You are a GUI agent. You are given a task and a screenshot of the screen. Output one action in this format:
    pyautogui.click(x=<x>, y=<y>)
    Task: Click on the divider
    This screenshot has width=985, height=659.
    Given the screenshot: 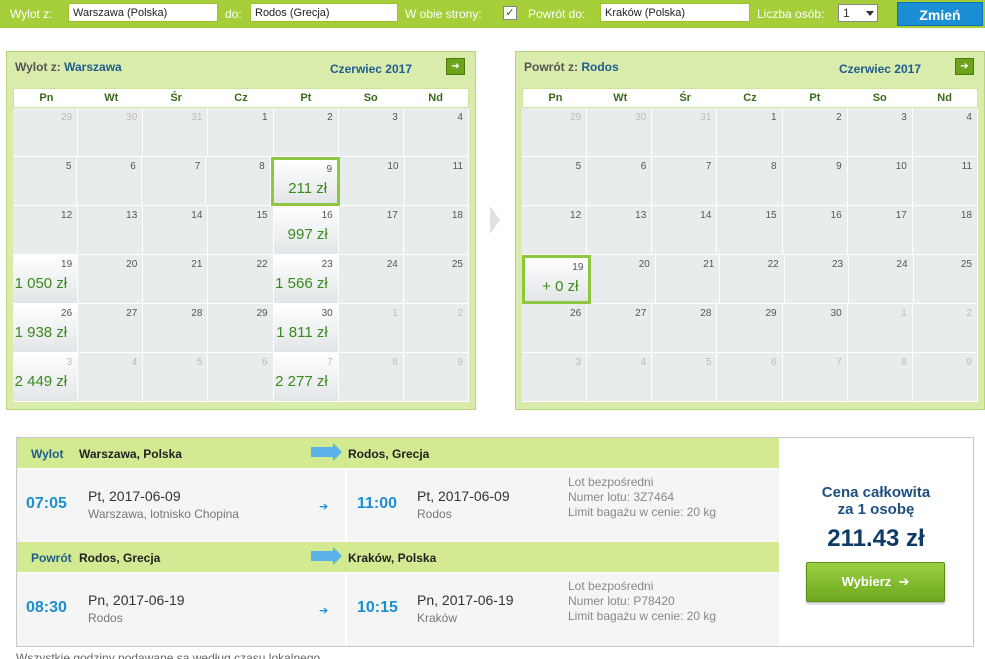 What is the action you would take?
    pyautogui.click(x=346, y=505)
    